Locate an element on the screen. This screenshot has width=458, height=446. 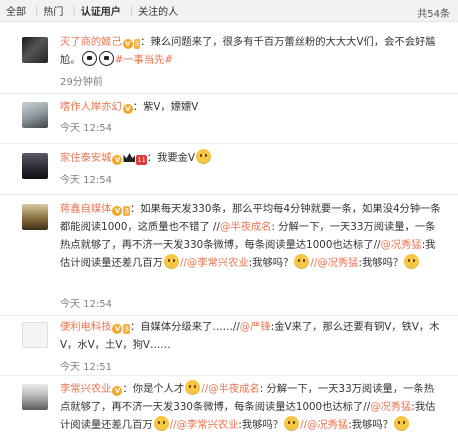
mention-link: //@半夜成名 is located at coordinates (230, 389).